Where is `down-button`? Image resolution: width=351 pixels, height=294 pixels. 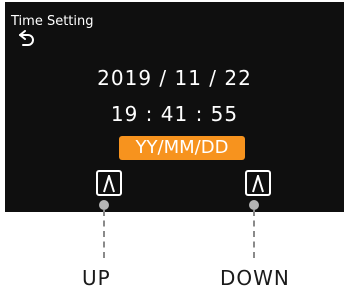
down-button is located at coordinates (258, 183).